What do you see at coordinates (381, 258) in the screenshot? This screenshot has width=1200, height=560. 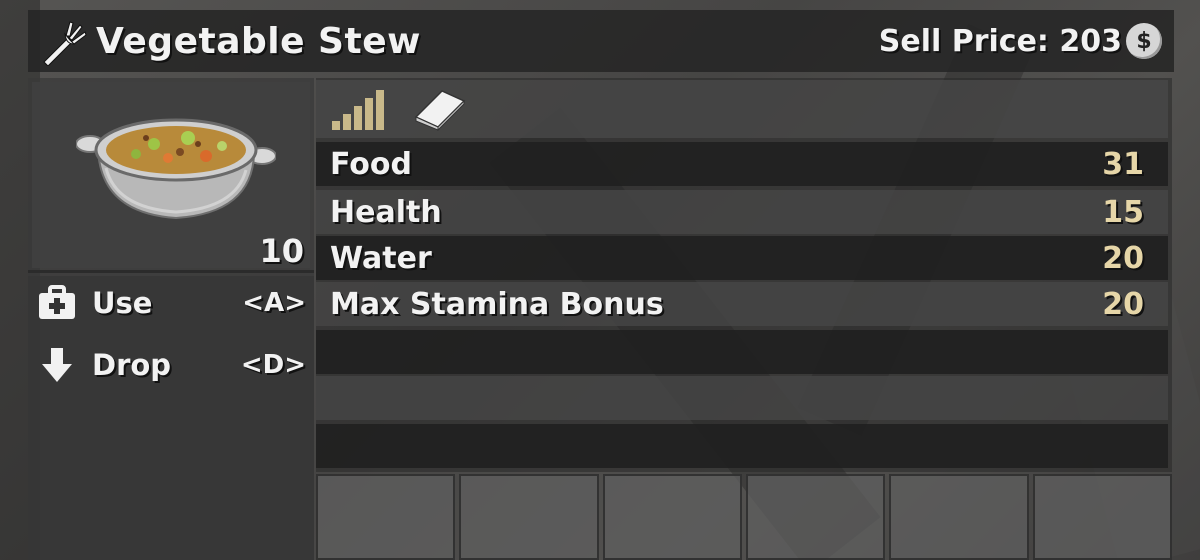 I see `stat-name: Water` at bounding box center [381, 258].